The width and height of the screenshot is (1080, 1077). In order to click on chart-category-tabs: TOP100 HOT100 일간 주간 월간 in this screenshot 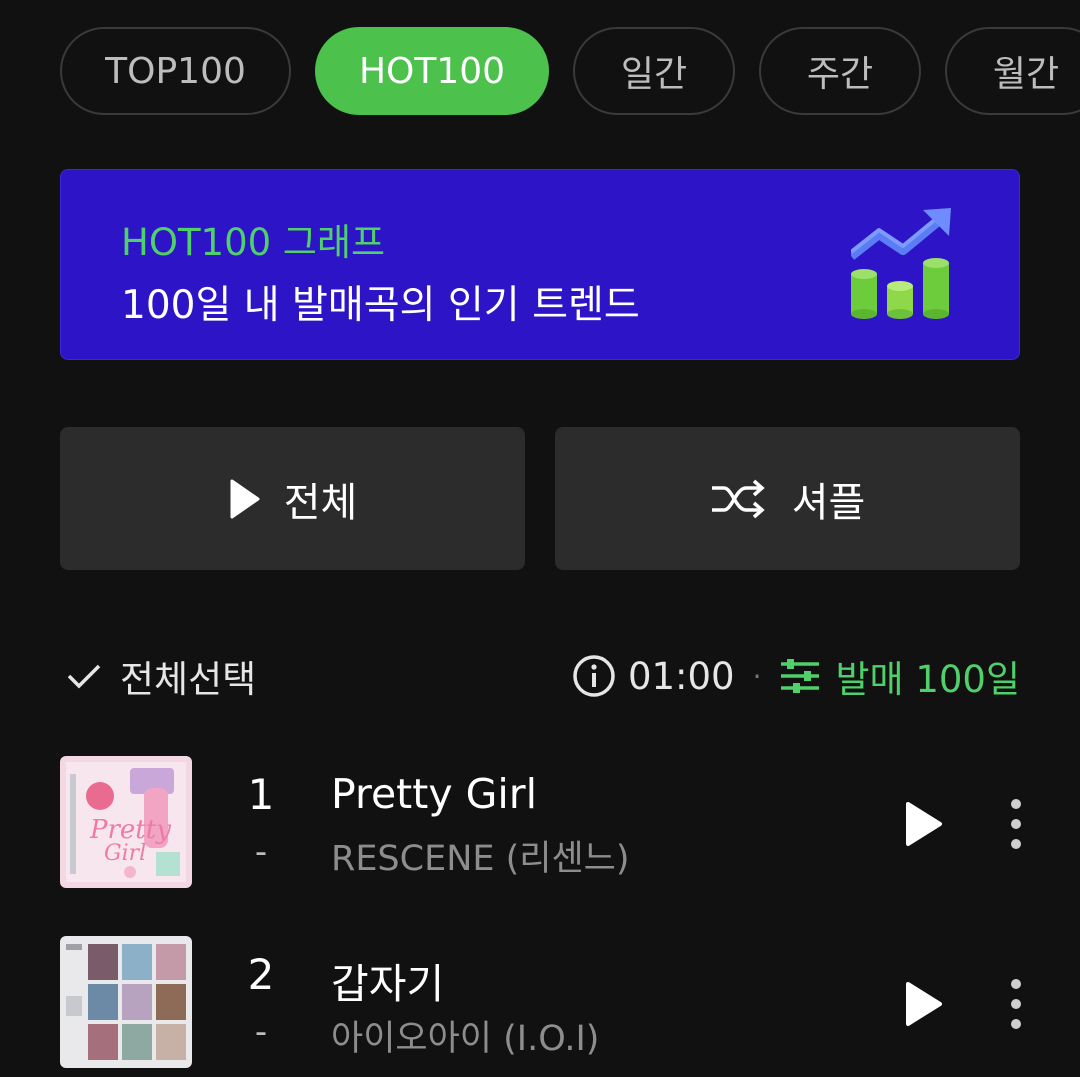, I will do `click(570, 73)`.